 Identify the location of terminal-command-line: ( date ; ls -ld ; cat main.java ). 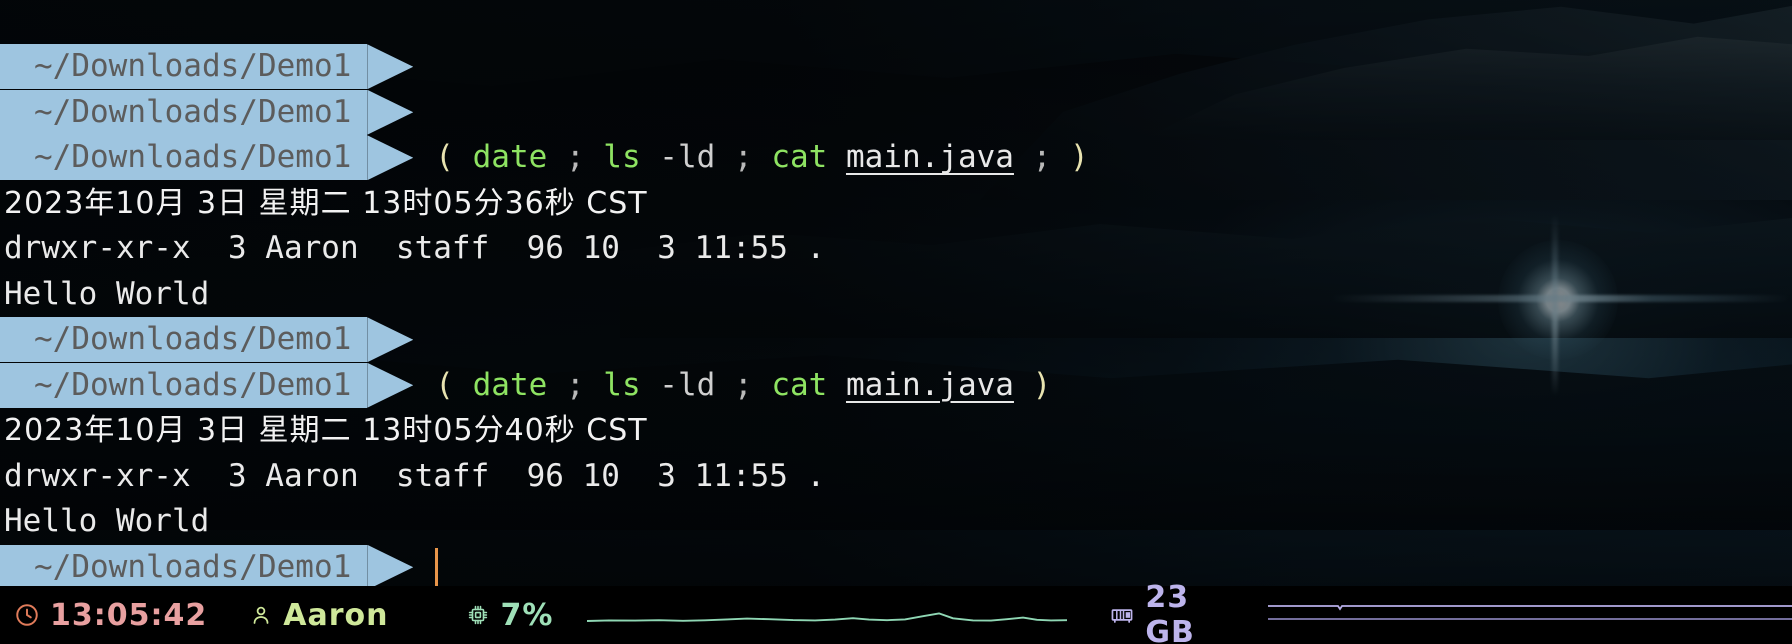
(732, 386).